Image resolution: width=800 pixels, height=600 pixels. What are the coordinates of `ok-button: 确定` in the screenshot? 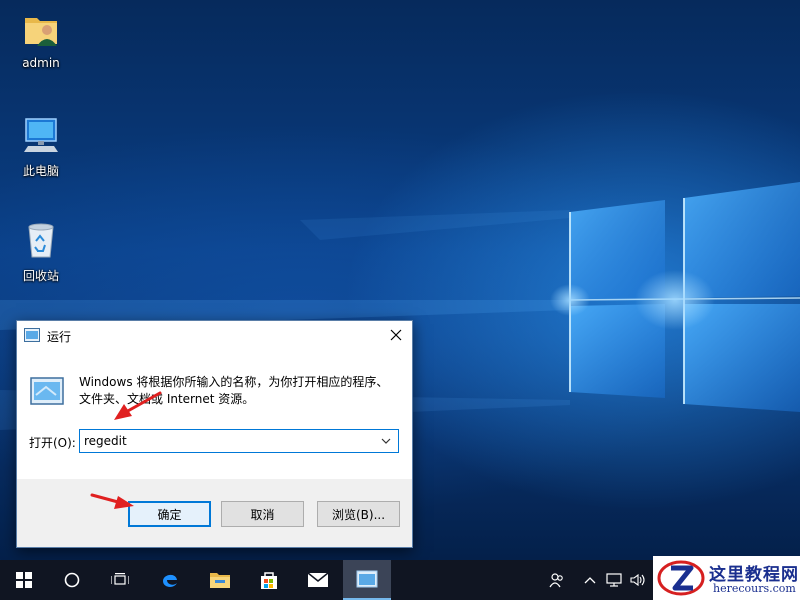 It's located at (169, 514).